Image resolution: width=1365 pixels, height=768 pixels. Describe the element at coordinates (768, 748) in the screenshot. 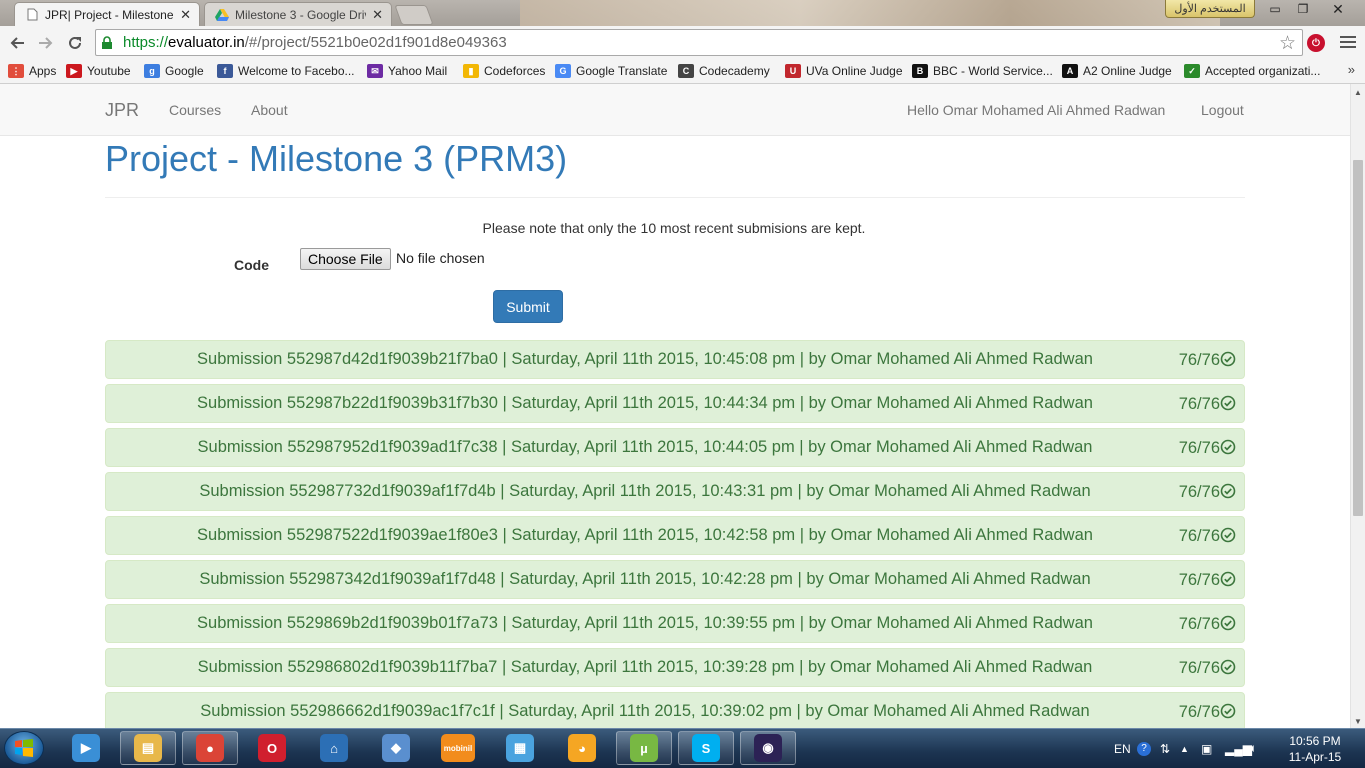

I see `taskbar-app: ◉` at that location.